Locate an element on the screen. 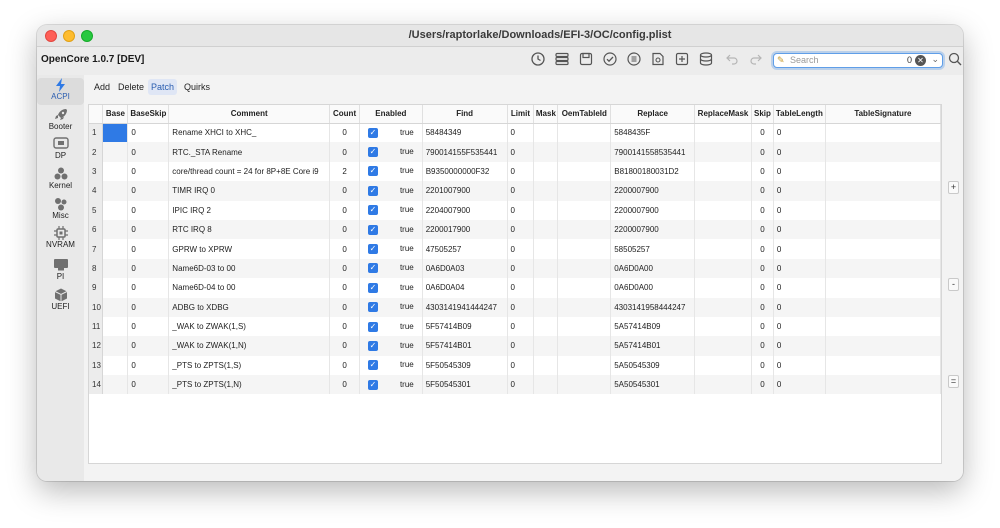 This screenshot has height=528, width=1000. cell-comment: _WAK to ZWAK(1,N) is located at coordinates (249, 346).